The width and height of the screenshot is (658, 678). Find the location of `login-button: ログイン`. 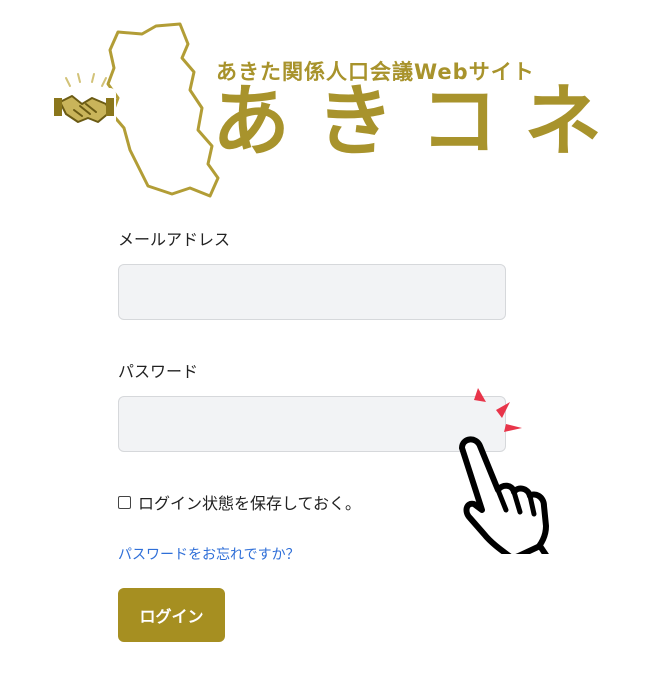

login-button: ログイン is located at coordinates (171, 615).